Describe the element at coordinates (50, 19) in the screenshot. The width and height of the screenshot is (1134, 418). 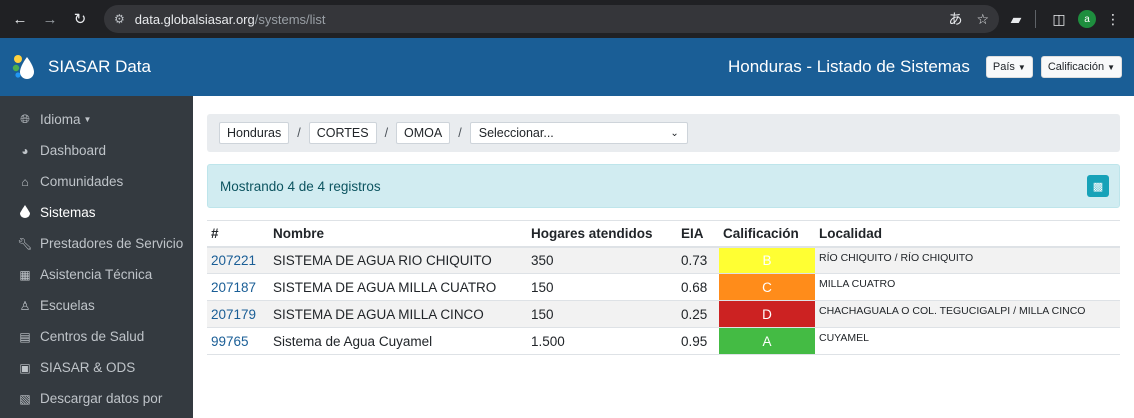
I see `forward-icon: →` at that location.